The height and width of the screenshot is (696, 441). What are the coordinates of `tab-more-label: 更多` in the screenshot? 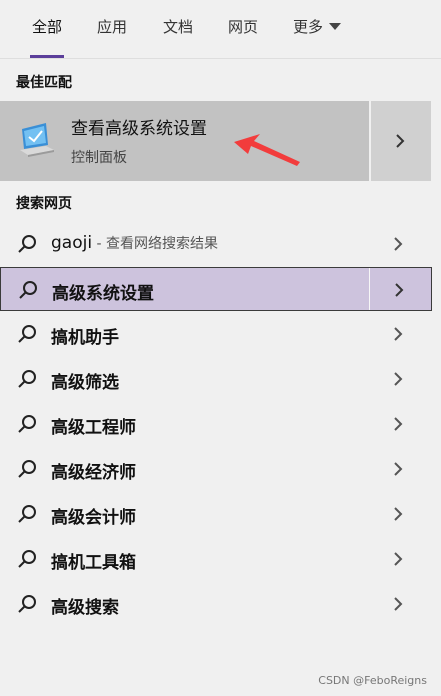 It's located at (308, 27).